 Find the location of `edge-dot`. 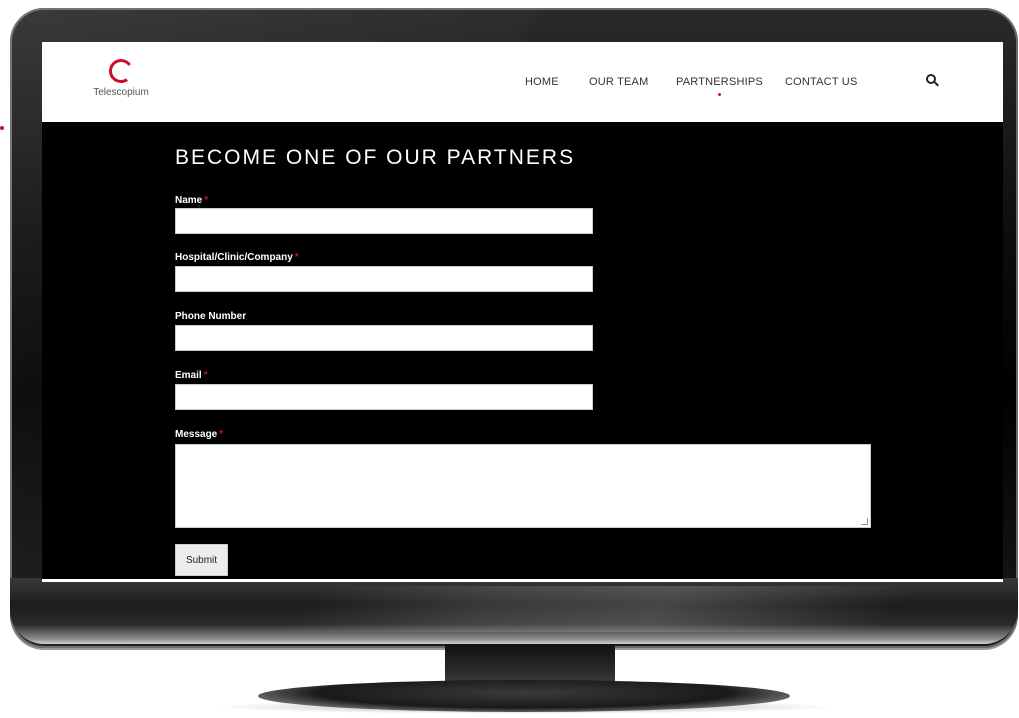

edge-dot is located at coordinates (2, 128).